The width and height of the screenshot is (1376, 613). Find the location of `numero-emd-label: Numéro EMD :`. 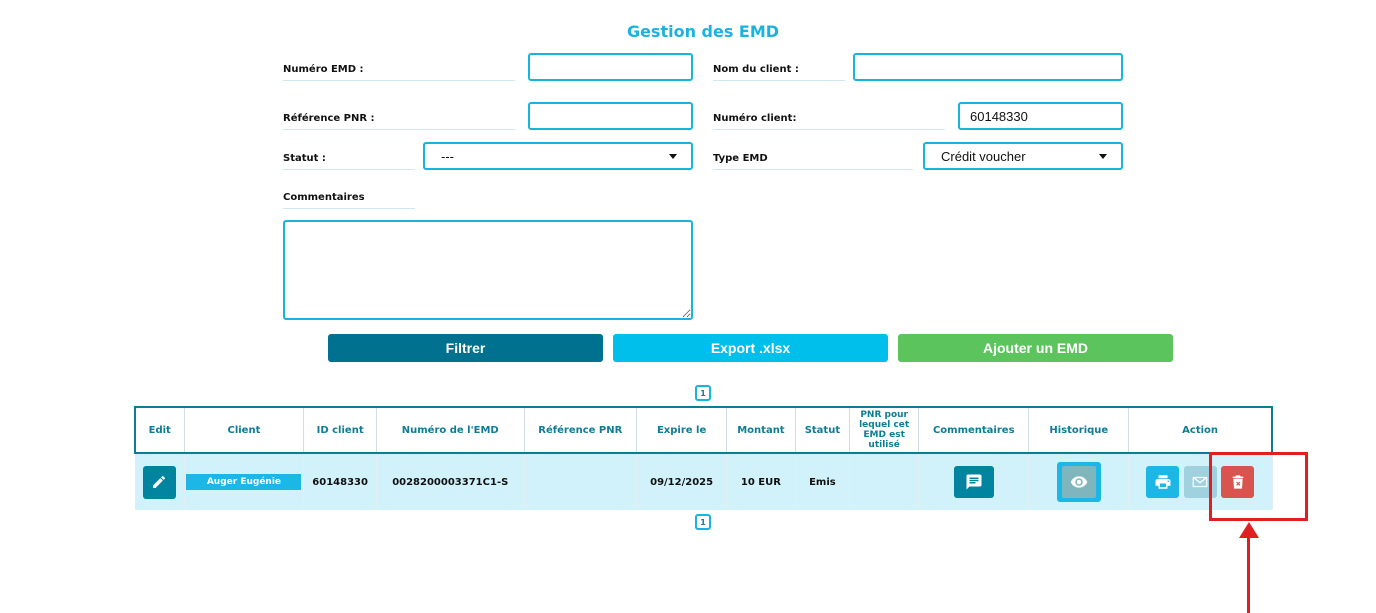

numero-emd-label: Numéro EMD : is located at coordinates (399, 72).